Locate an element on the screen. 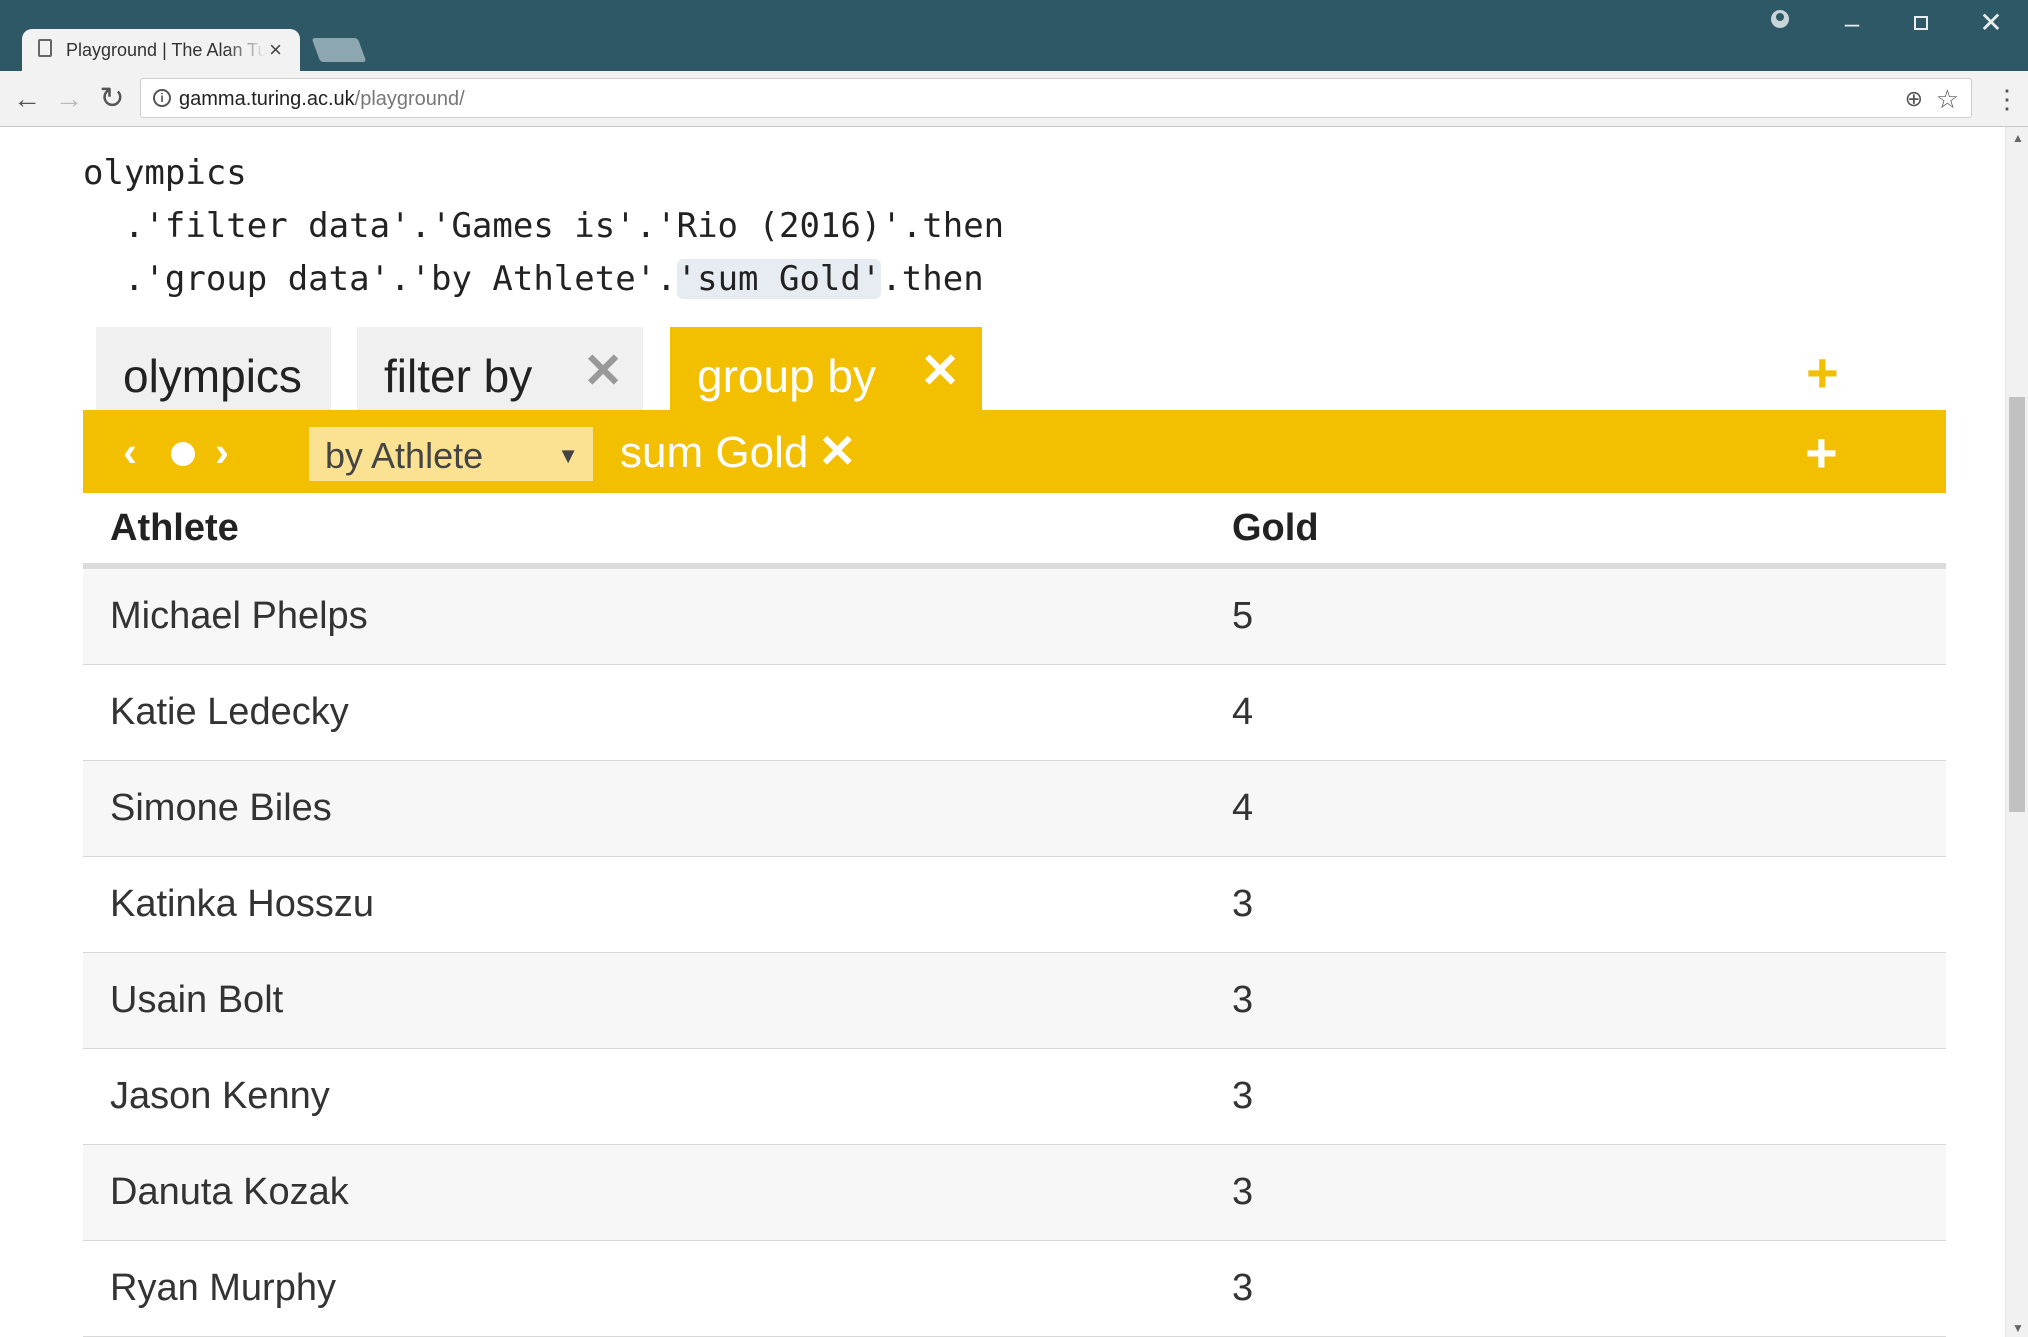 This screenshot has width=2028, height=1337. table-row: Ryan Murphy 3 is located at coordinates (1014, 1288).